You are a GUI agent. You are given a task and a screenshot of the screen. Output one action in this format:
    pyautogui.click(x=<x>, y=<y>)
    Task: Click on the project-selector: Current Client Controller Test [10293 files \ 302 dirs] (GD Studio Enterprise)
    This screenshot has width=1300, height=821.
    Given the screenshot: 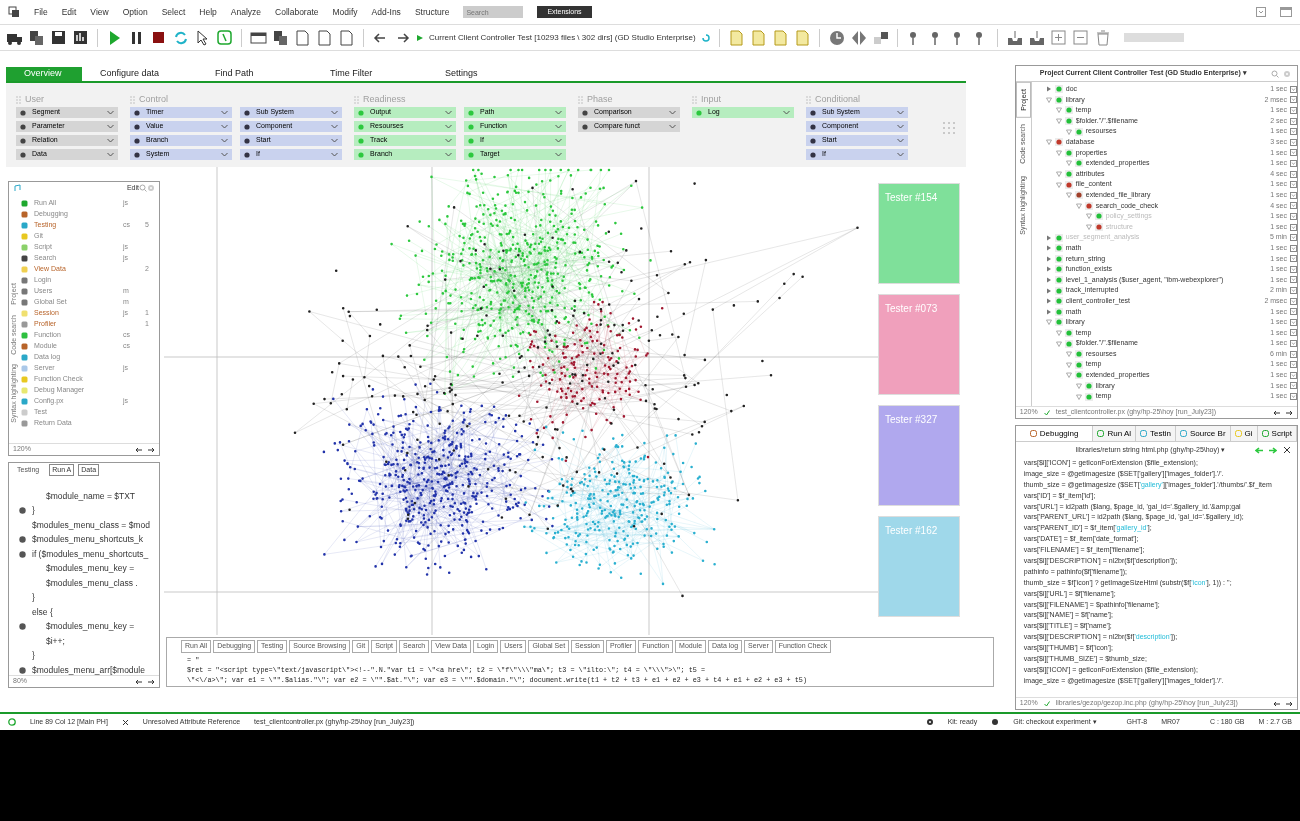 What is the action you would take?
    pyautogui.click(x=562, y=37)
    